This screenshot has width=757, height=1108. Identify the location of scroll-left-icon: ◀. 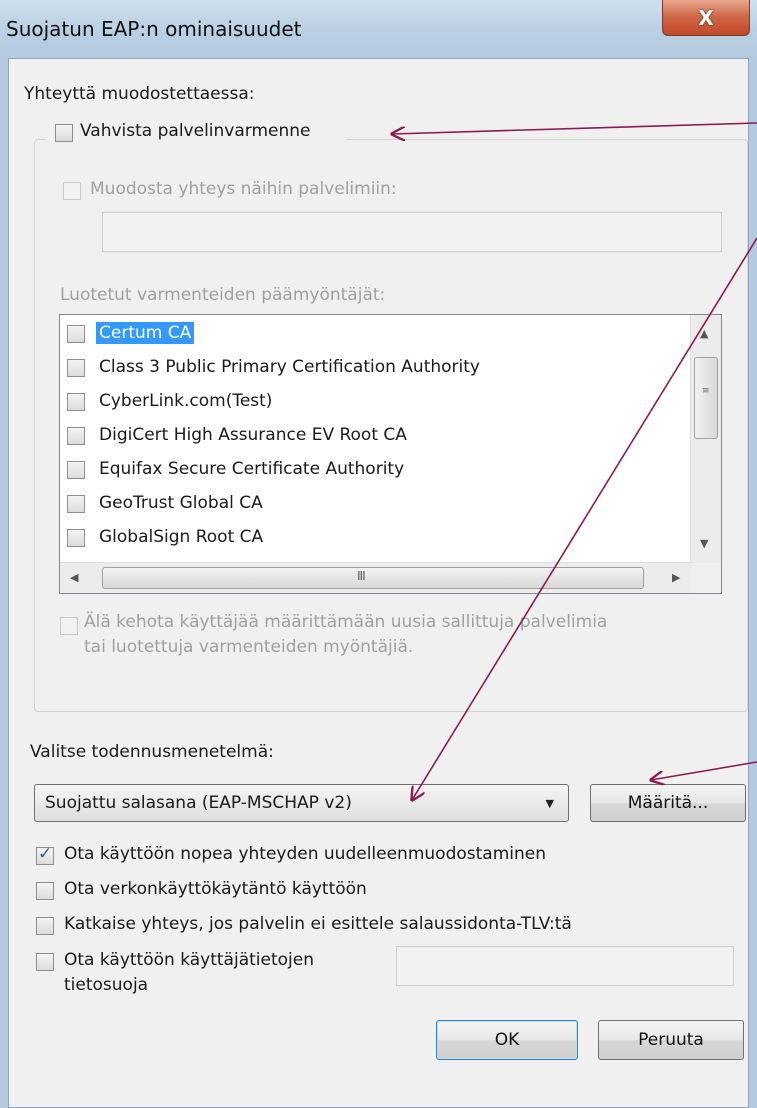
(74, 577).